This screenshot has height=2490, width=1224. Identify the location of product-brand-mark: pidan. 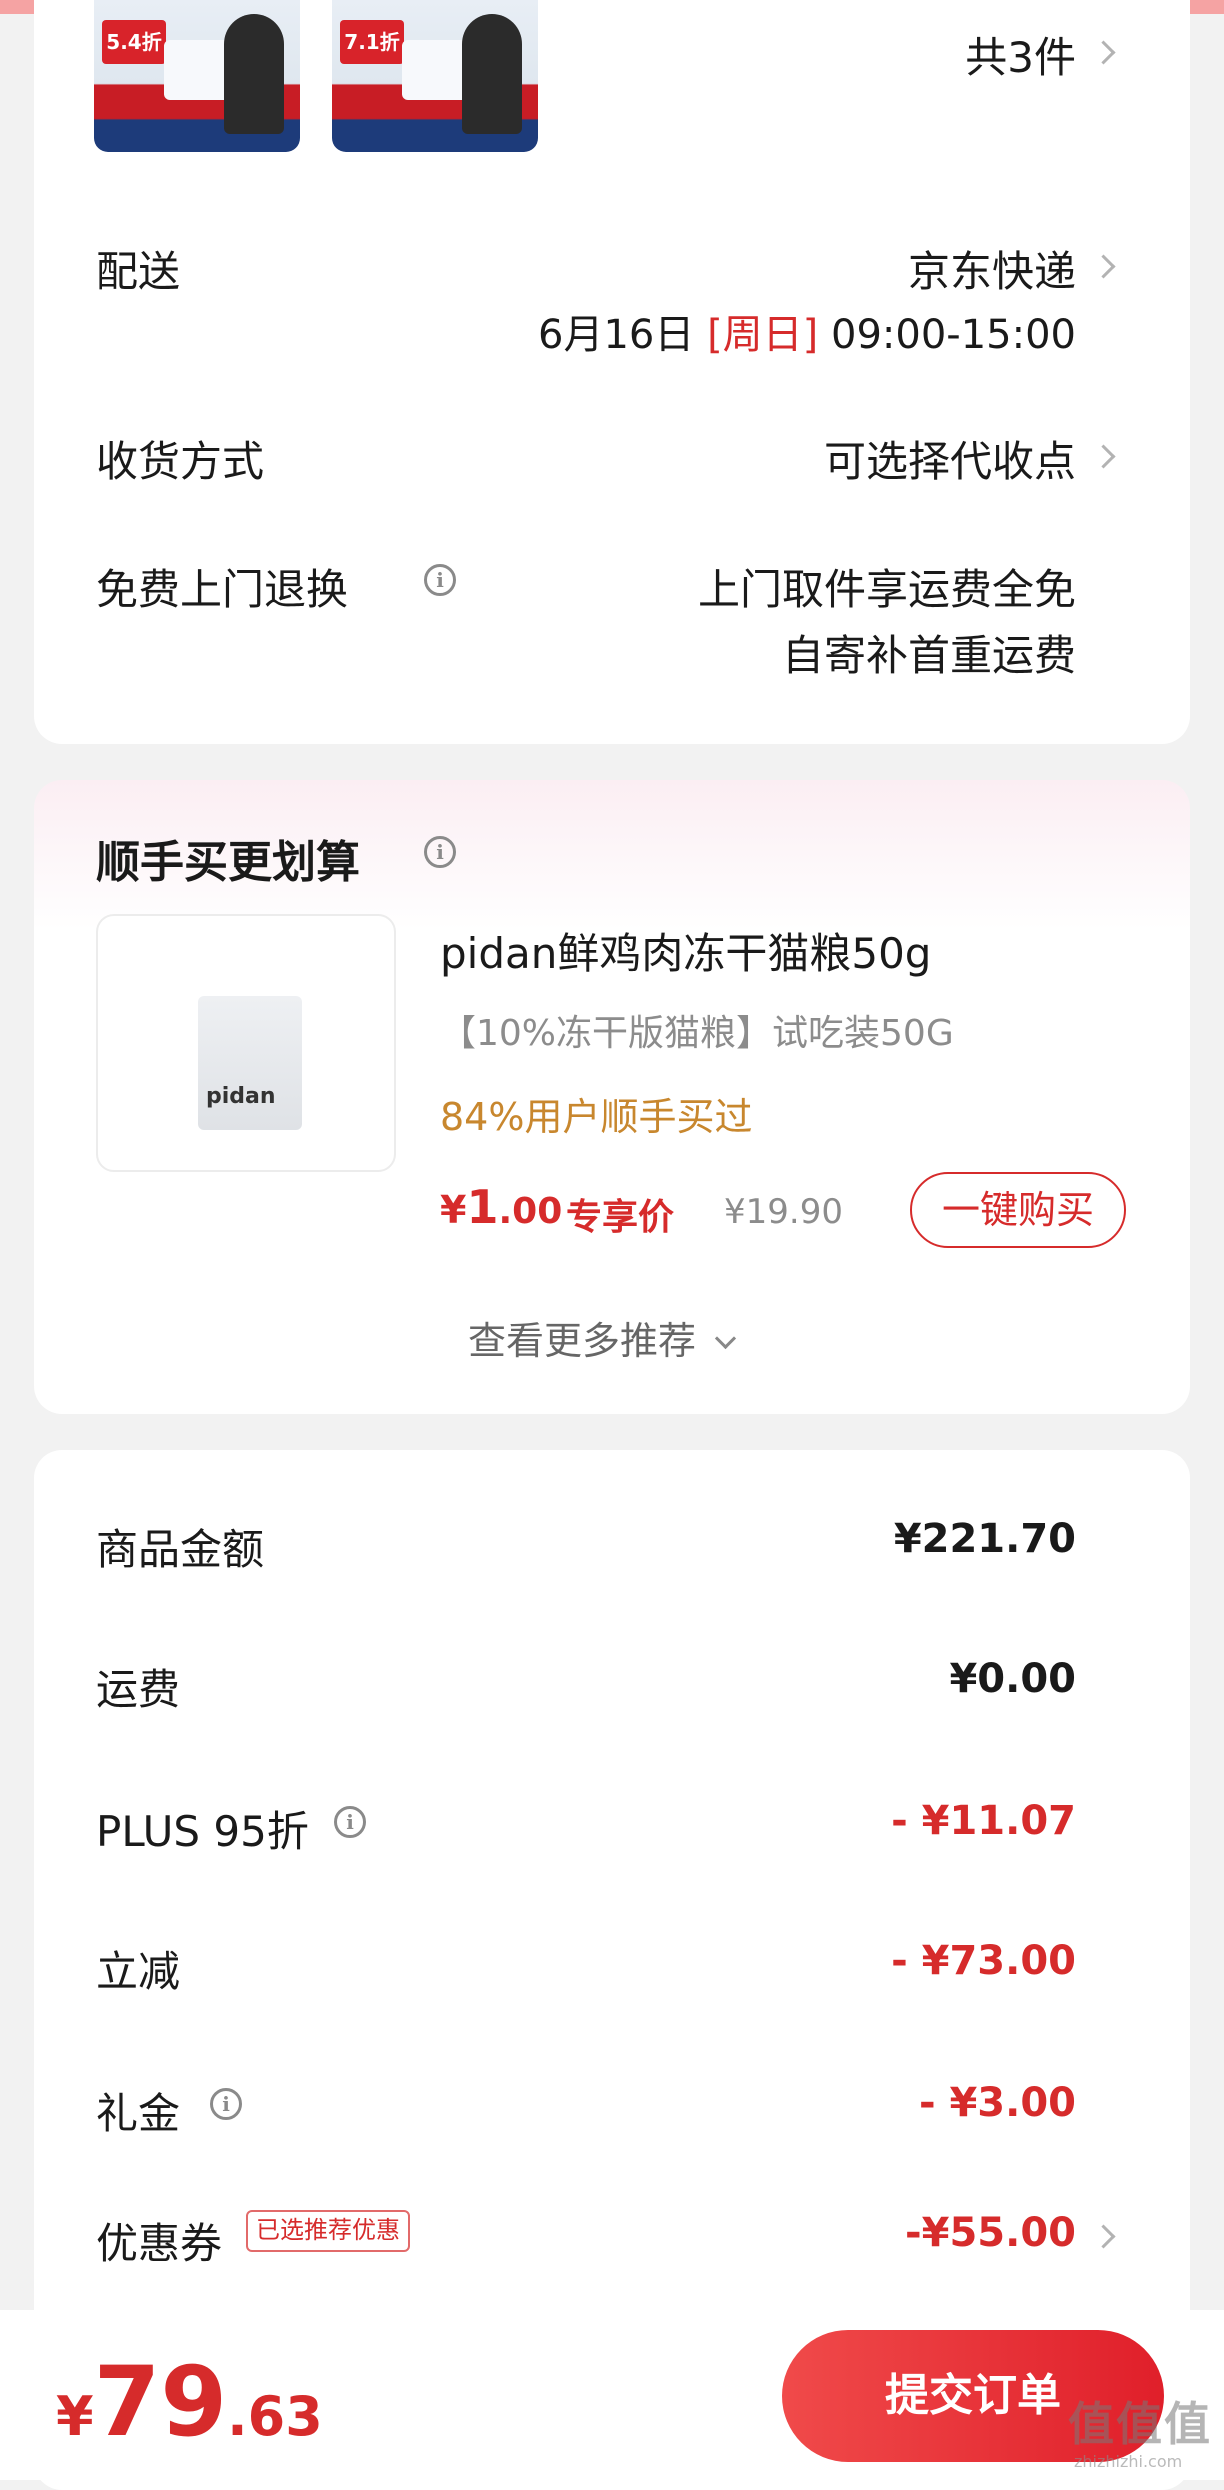
(241, 1096).